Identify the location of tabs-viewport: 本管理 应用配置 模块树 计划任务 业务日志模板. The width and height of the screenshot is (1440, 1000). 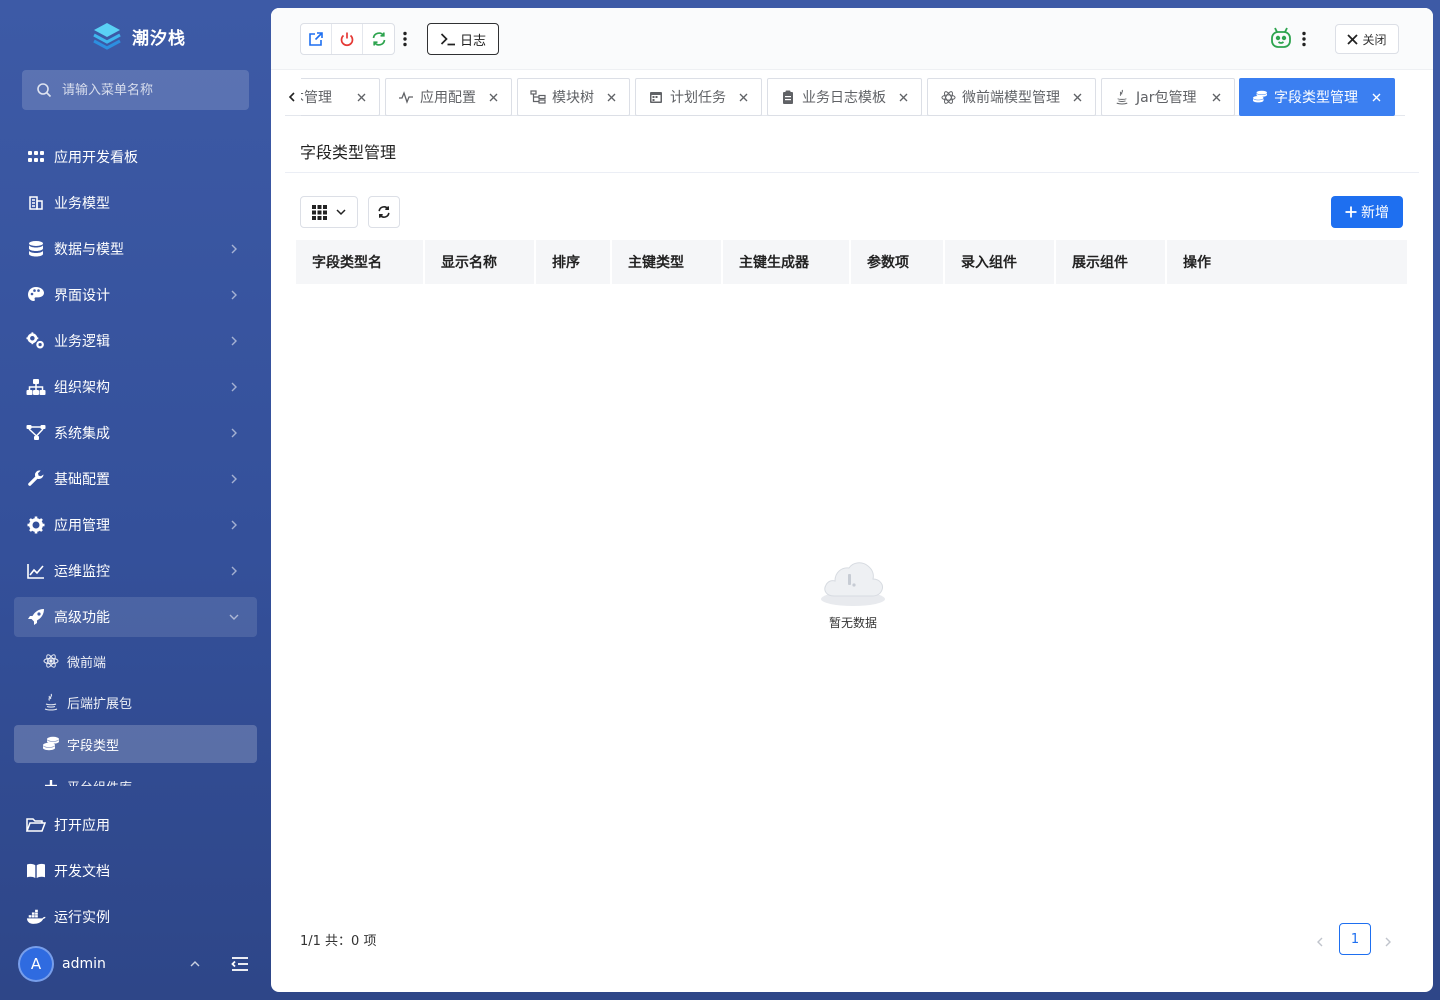
(853, 97).